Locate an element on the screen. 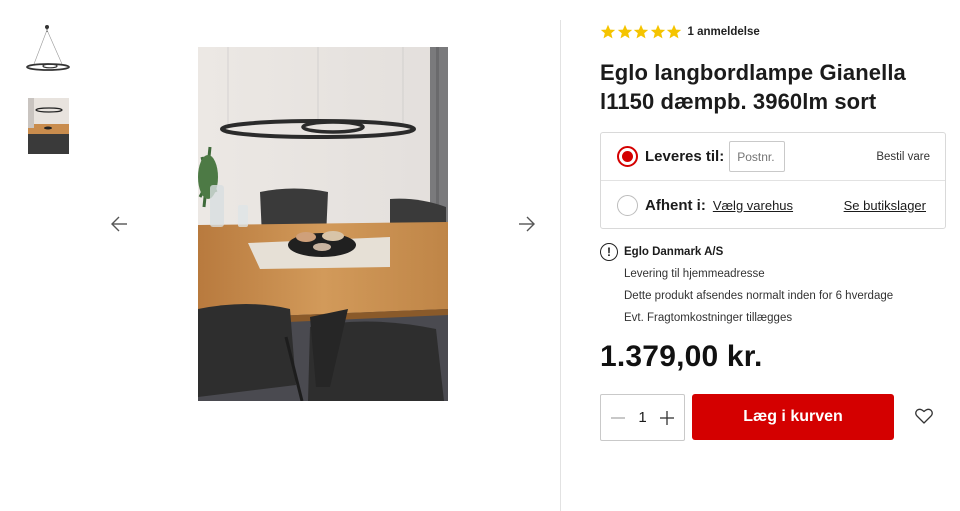 Image resolution: width=960 pixels, height=511 pixels. store-stock-link: Se butikslager is located at coordinates (885, 205).